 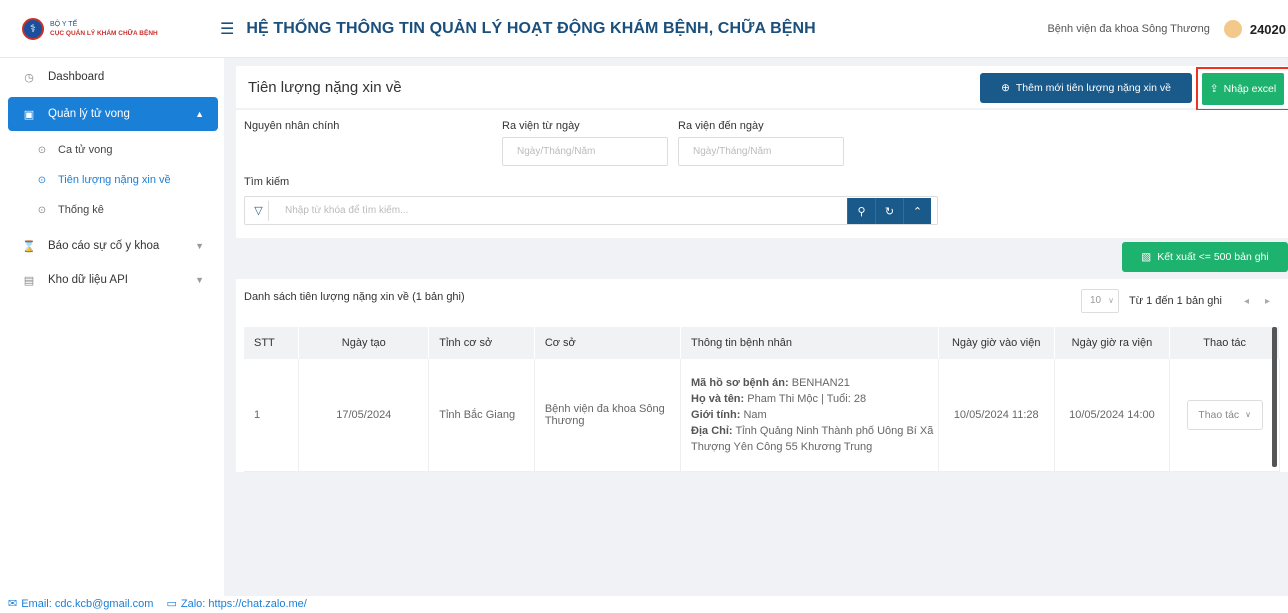 What do you see at coordinates (861, 211) in the screenshot?
I see `search-icon: ⚲` at bounding box center [861, 211].